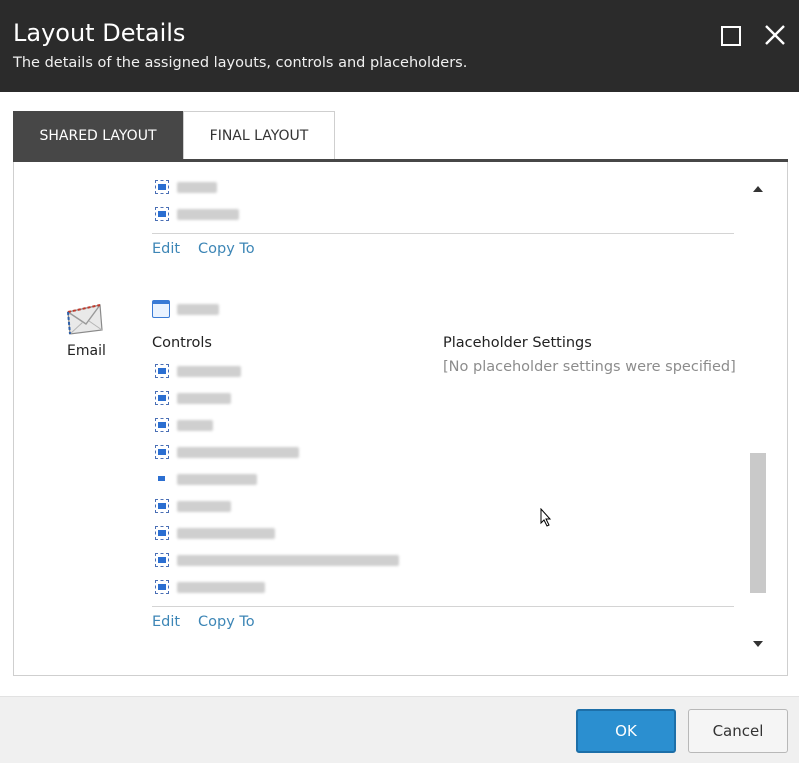 This screenshot has width=799, height=763. I want to click on maximize-icon, so click(731, 36).